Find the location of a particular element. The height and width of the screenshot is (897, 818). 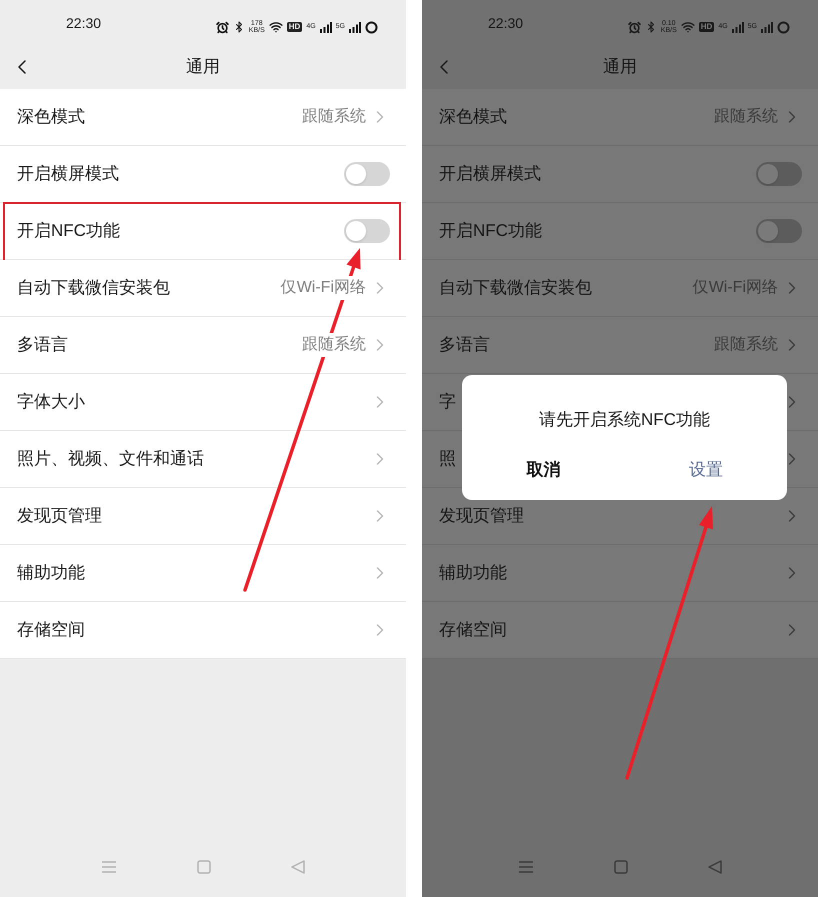

dialog-button: 设置 is located at coordinates (705, 469).